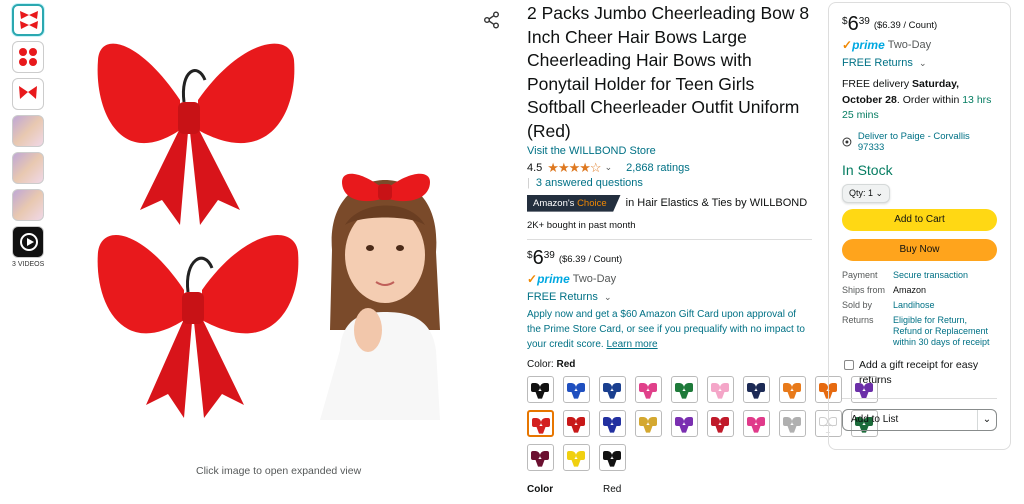  What do you see at coordinates (919, 142) in the screenshot?
I see `deliver-to-location: Deliver to Paige - Corvallis 97333` at bounding box center [919, 142].